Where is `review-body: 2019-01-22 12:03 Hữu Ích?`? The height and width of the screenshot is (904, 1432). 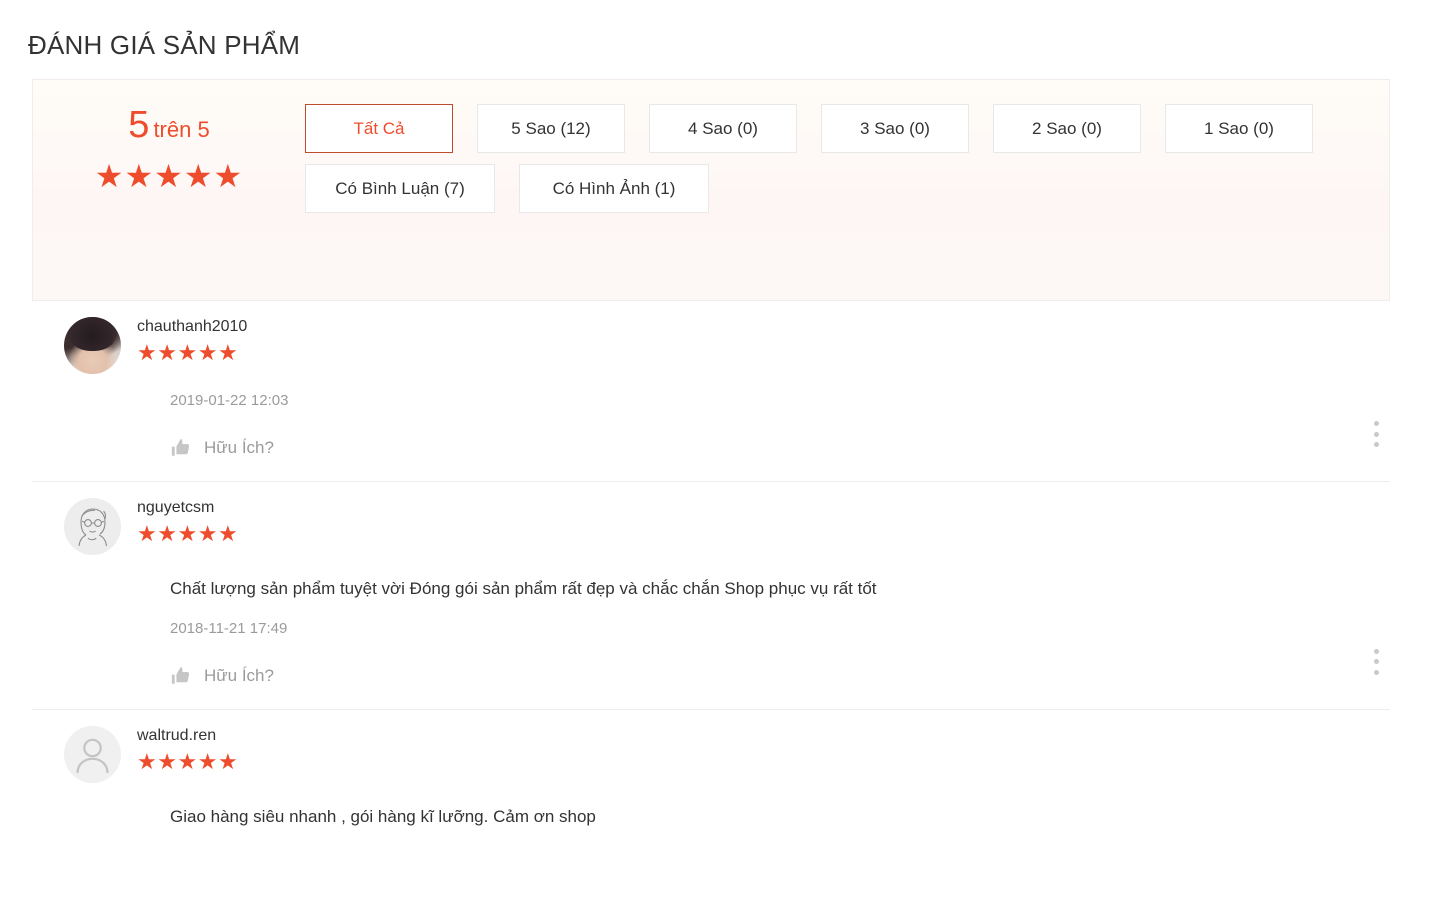
review-body: 2019-01-22 12:03 Hữu Ích? is located at coordinates (711, 436).